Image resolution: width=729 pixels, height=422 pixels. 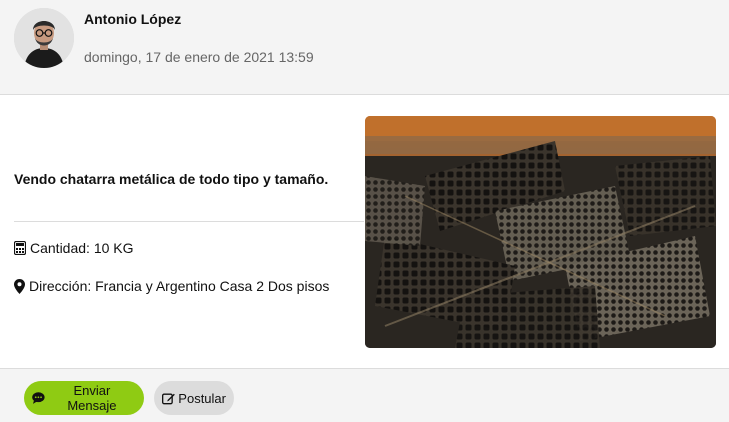 What do you see at coordinates (92, 398) in the screenshot?
I see `send-message-label: Enviar Mensaje` at bounding box center [92, 398].